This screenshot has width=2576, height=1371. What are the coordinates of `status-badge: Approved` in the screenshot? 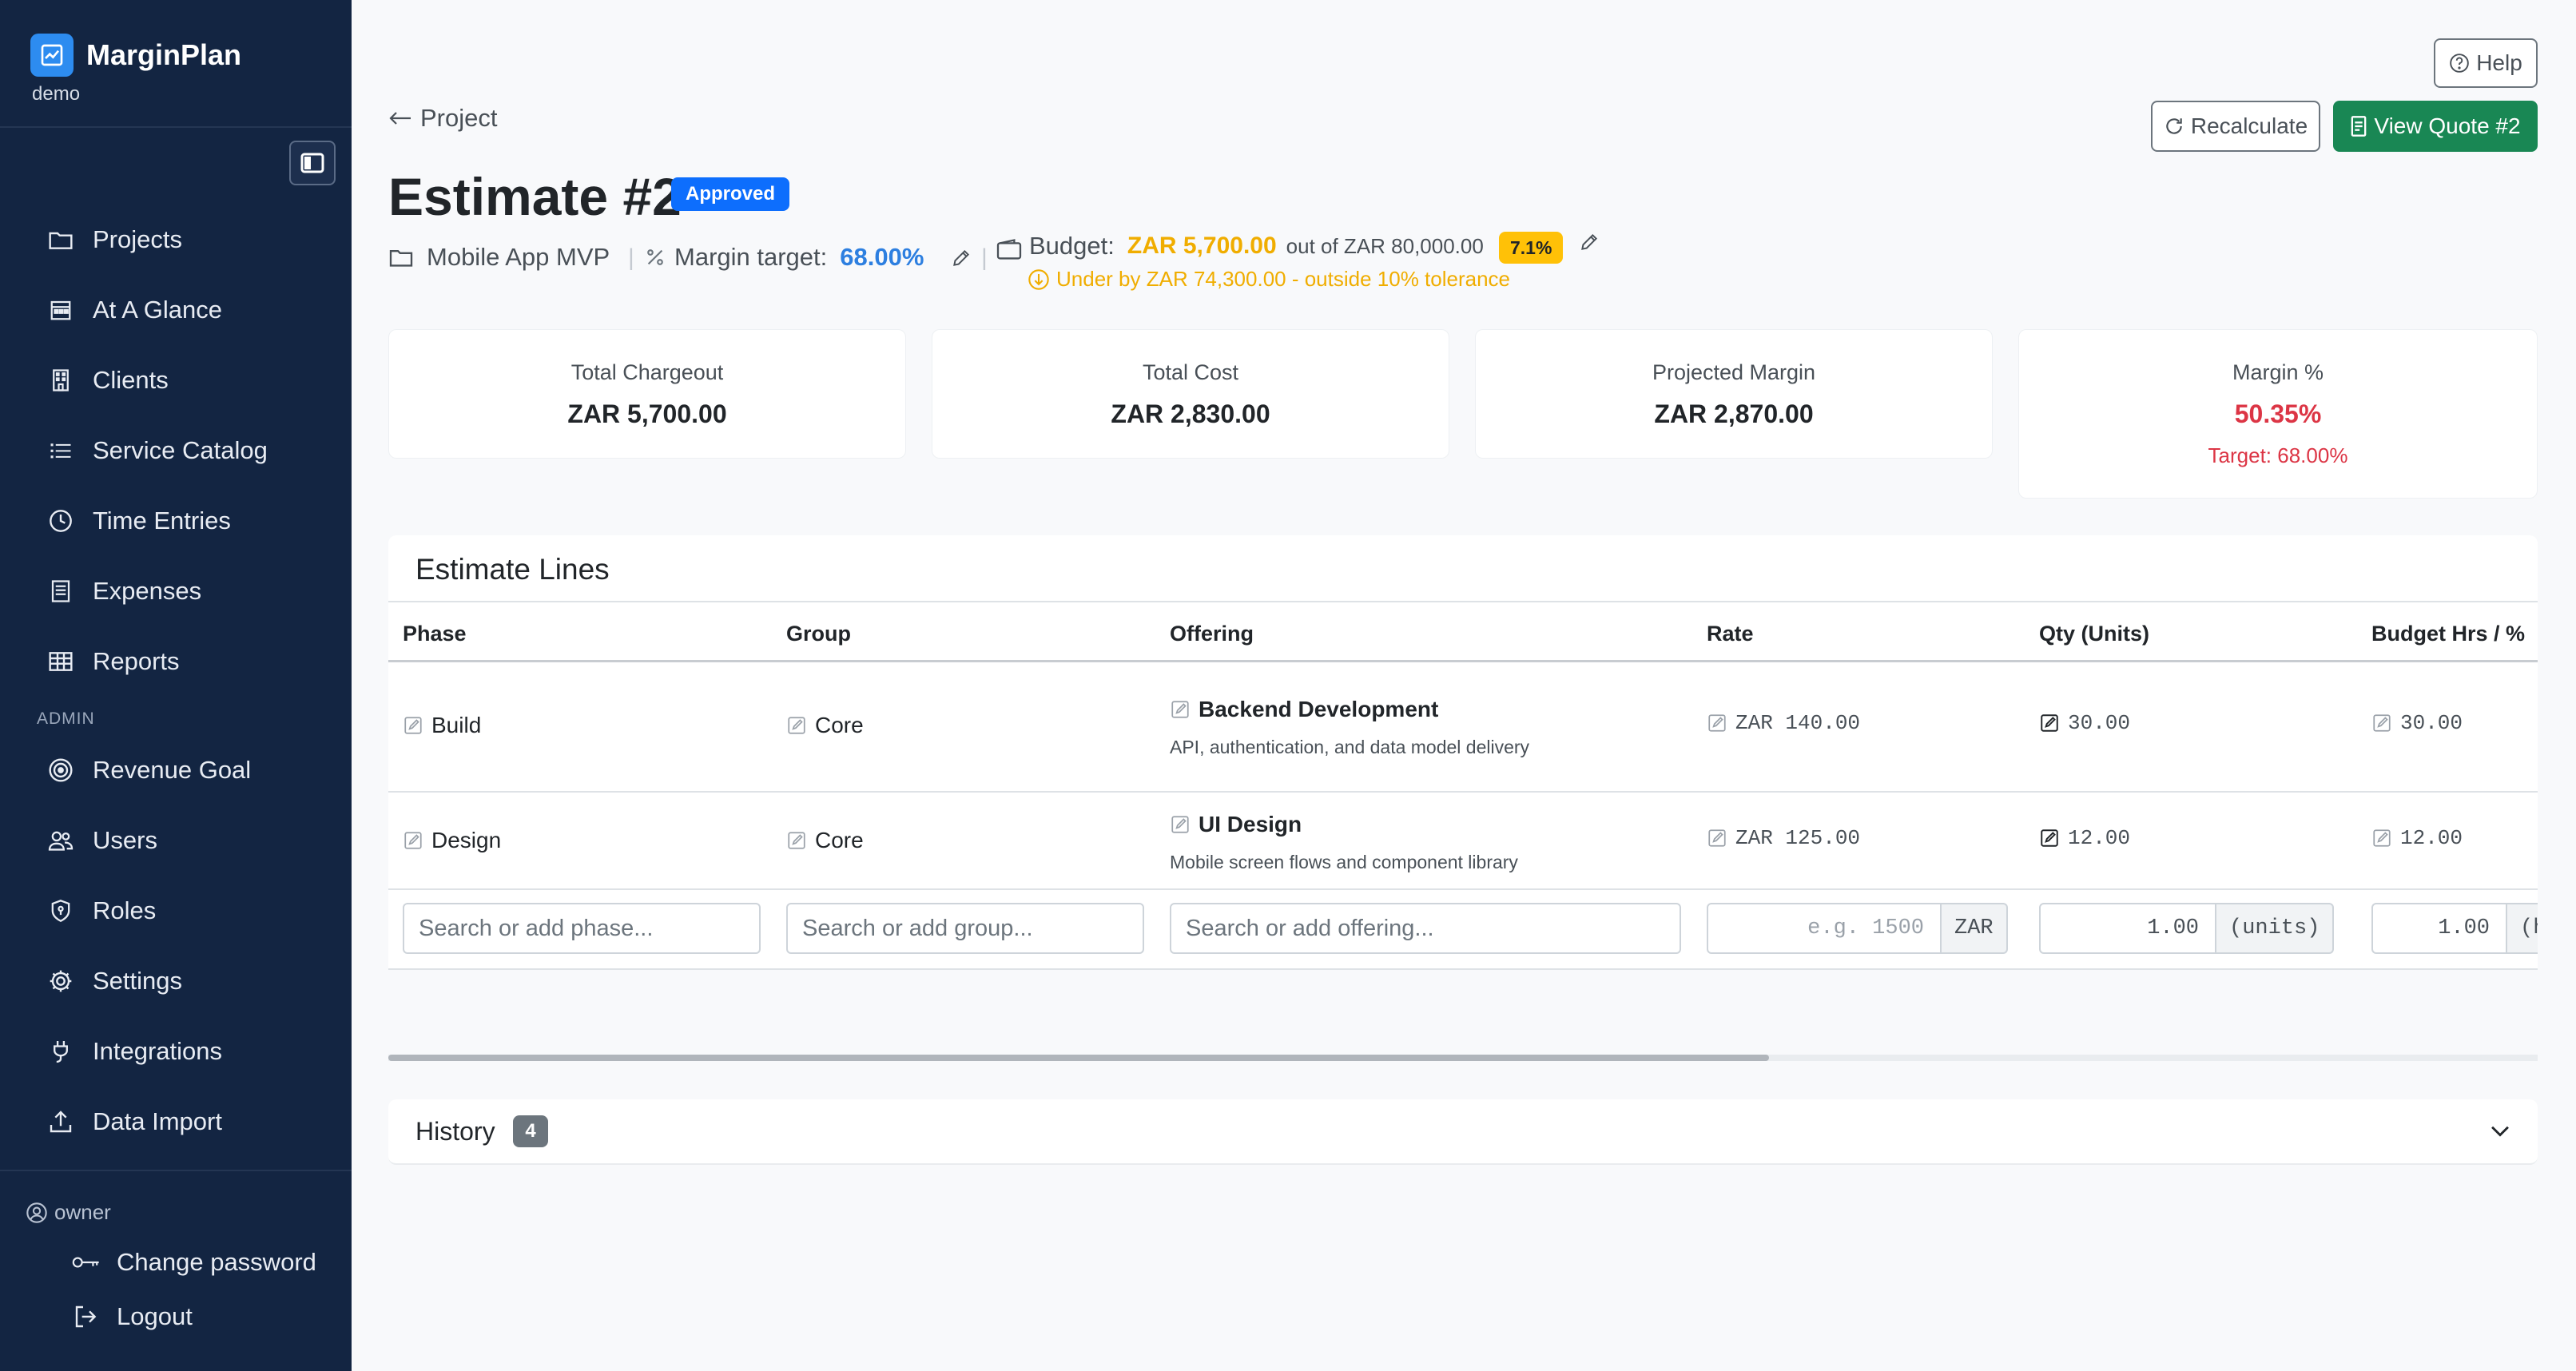 It's located at (730, 194).